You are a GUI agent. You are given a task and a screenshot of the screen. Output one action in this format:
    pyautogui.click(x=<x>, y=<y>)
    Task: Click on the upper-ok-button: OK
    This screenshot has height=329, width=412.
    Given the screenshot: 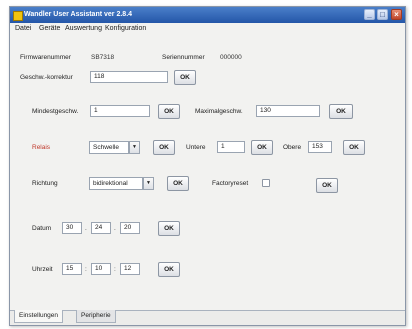 What is the action you would take?
    pyautogui.click(x=354, y=147)
    